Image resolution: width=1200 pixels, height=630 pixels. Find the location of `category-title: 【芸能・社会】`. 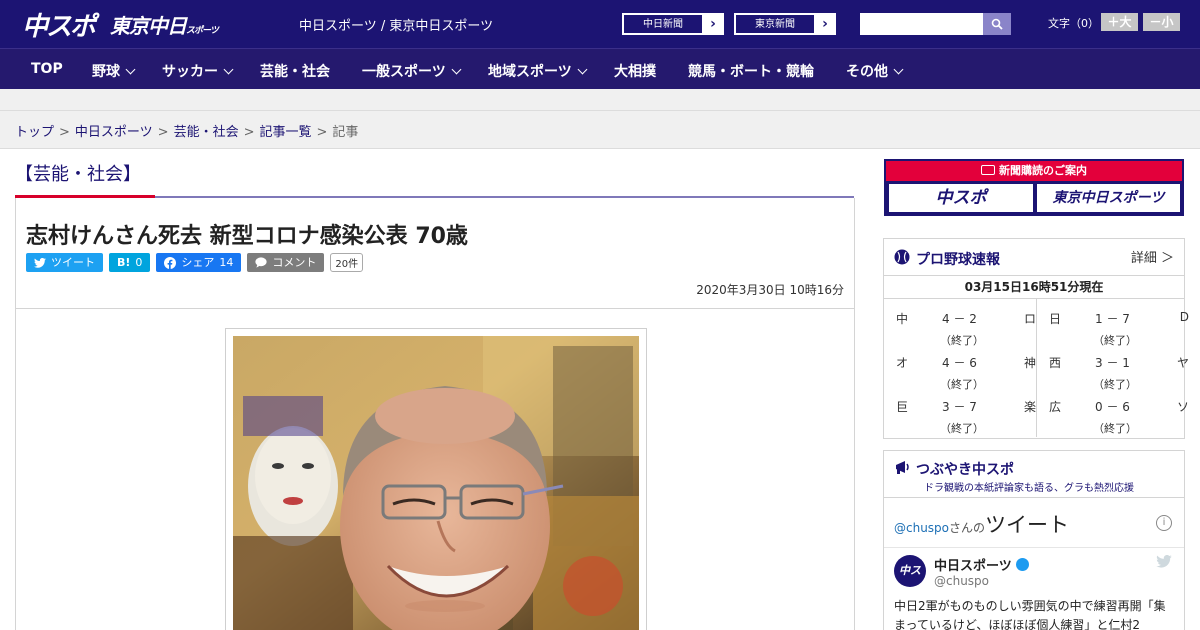

category-title: 【芸能・社会】 is located at coordinates (78, 174).